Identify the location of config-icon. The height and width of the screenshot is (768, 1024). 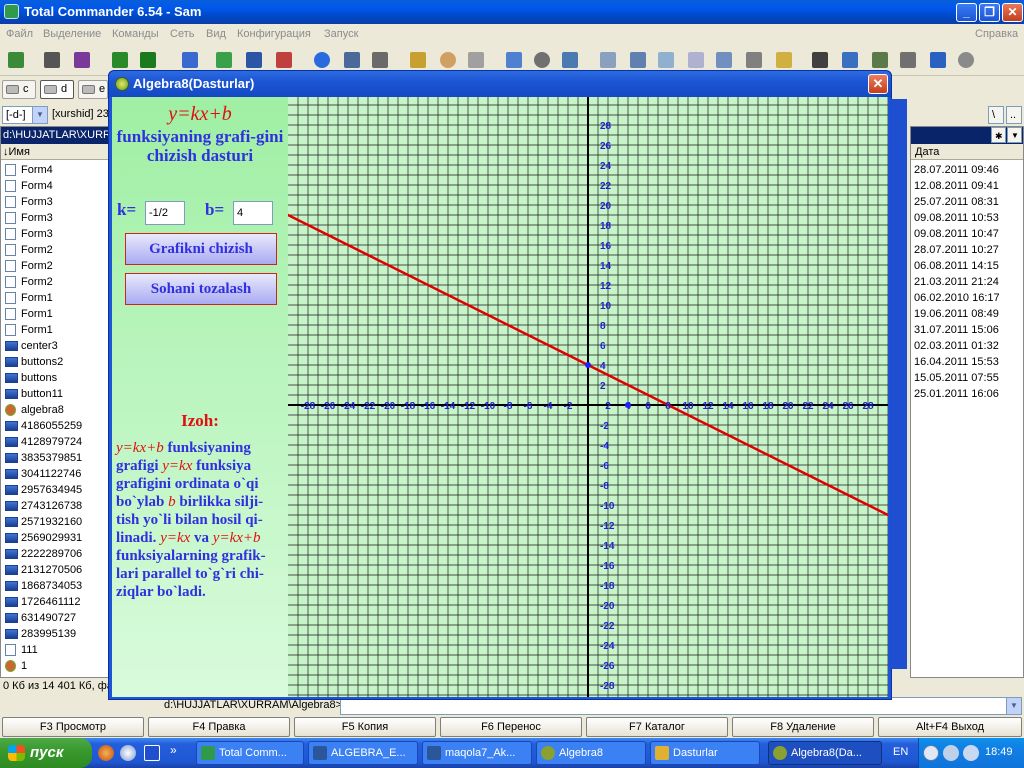
(938, 60).